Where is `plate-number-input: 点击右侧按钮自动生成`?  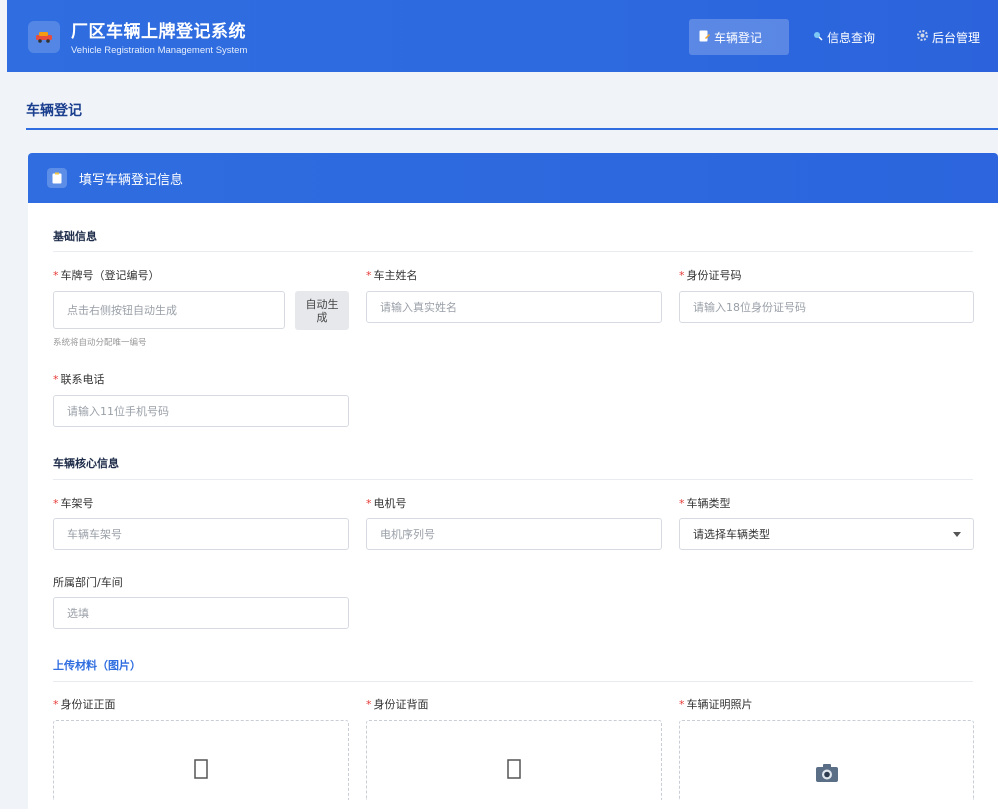
plate-number-input: 点击右侧按钮自动生成 is located at coordinates (169, 310).